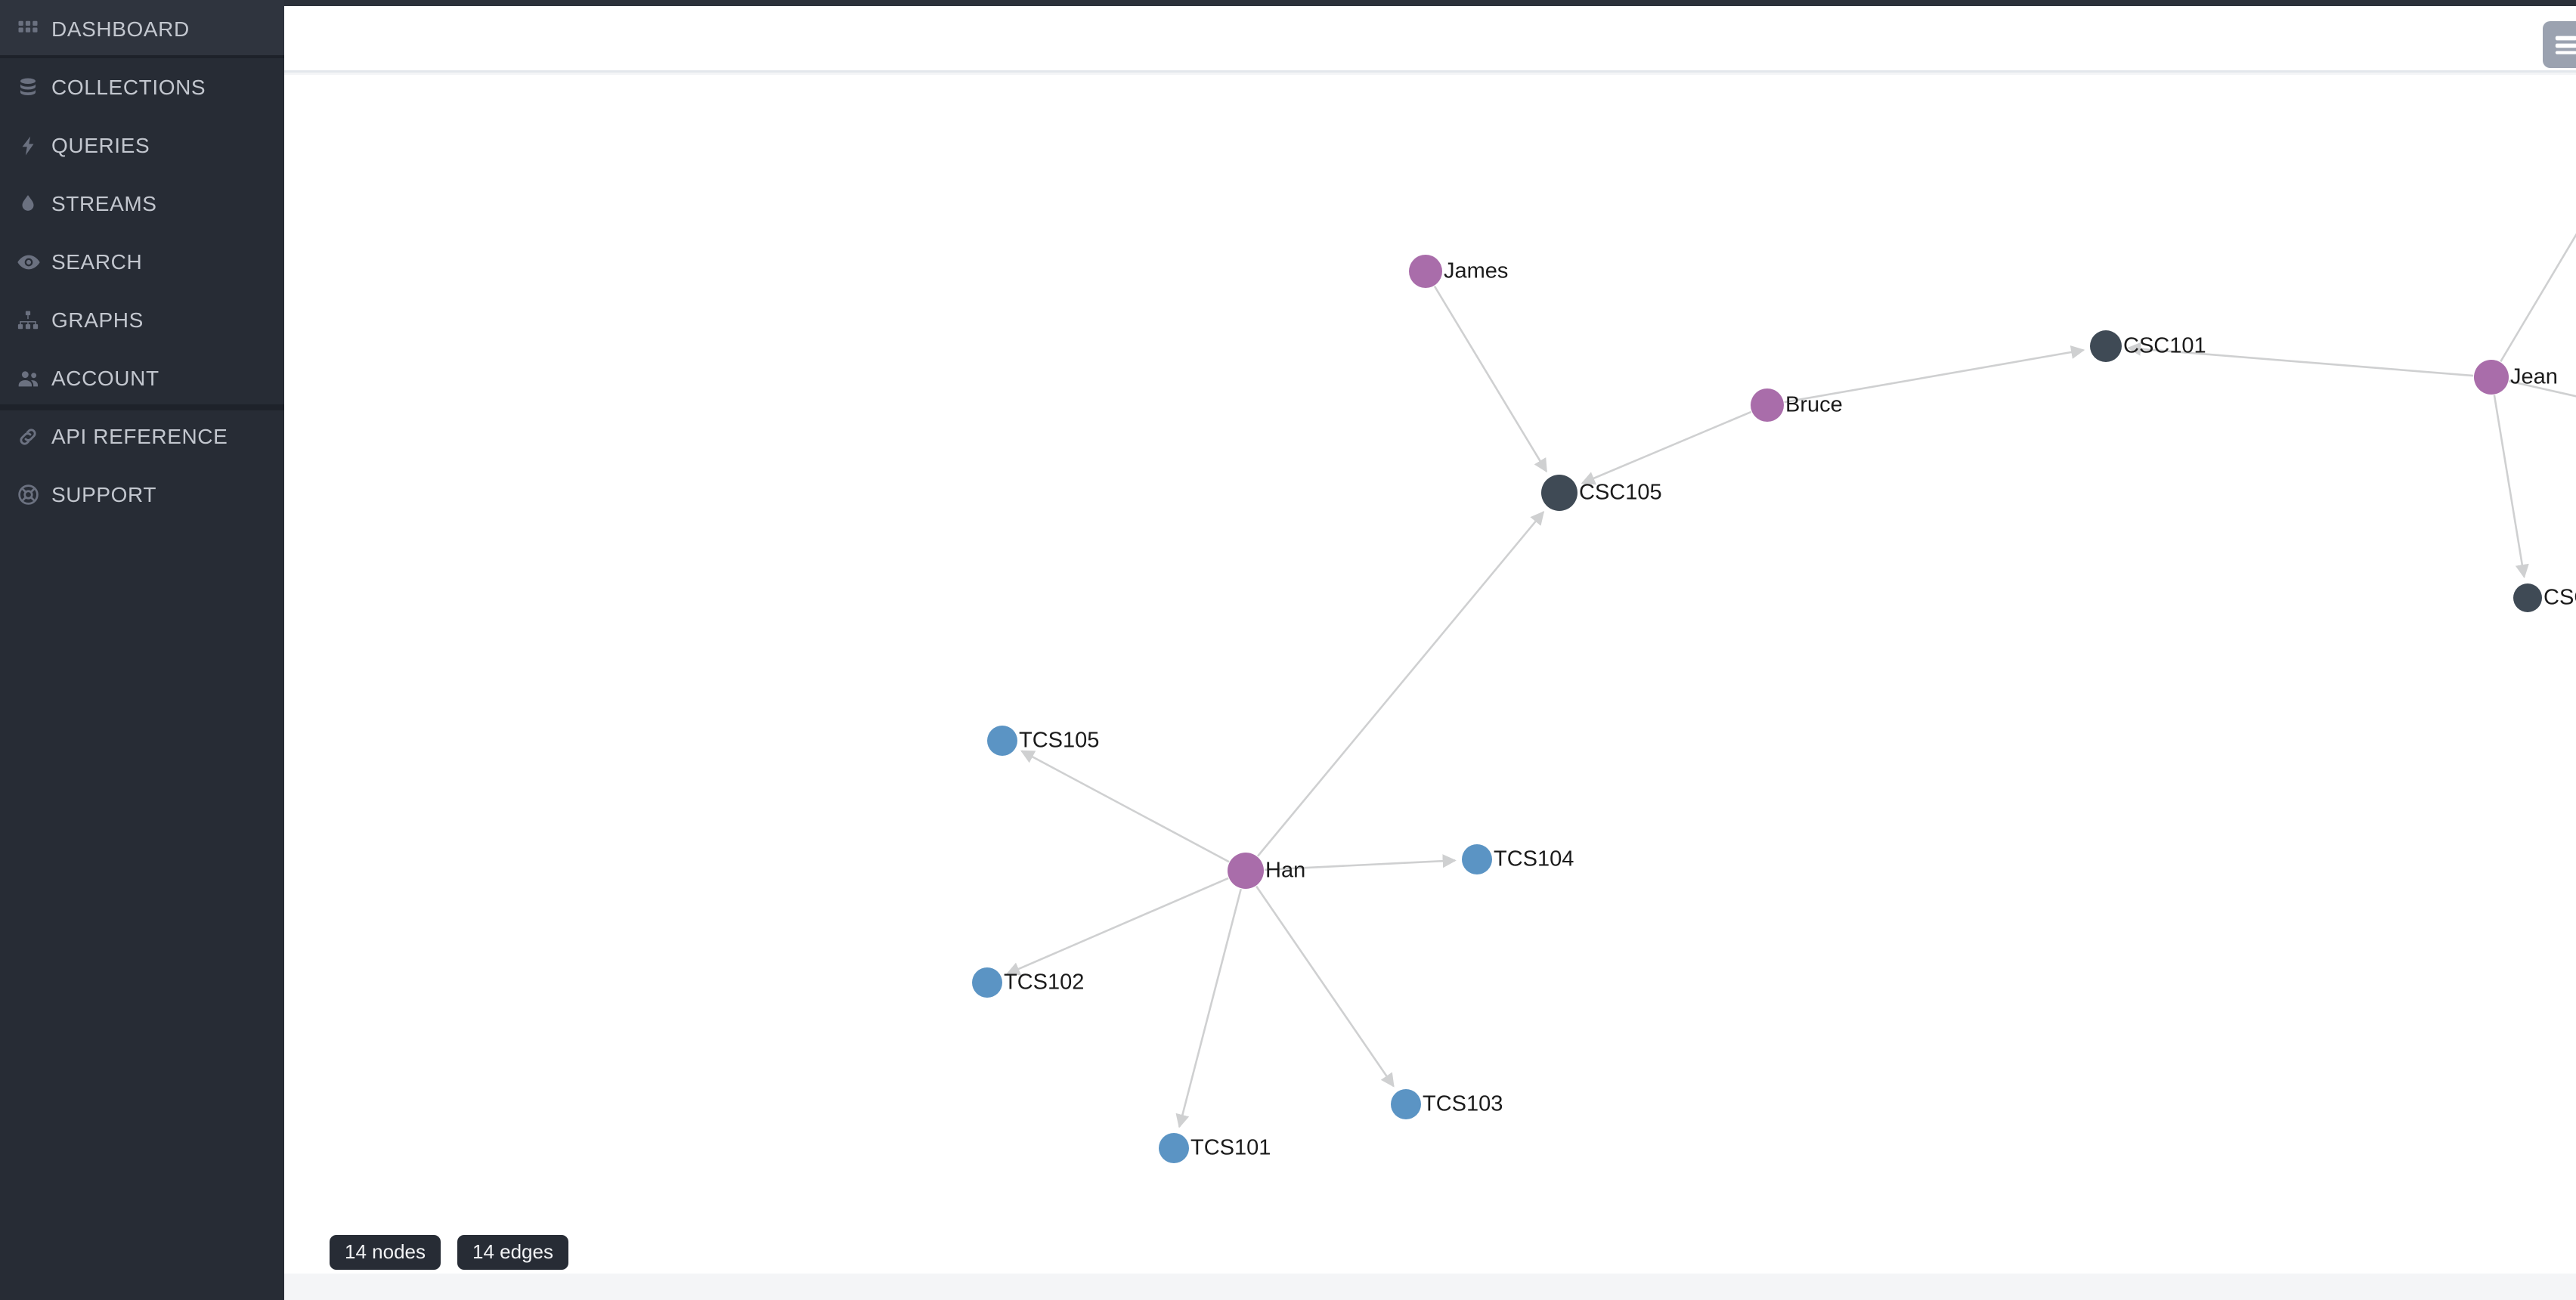  Describe the element at coordinates (1174, 1148) in the screenshot. I see `graph-node-tcs101` at that location.